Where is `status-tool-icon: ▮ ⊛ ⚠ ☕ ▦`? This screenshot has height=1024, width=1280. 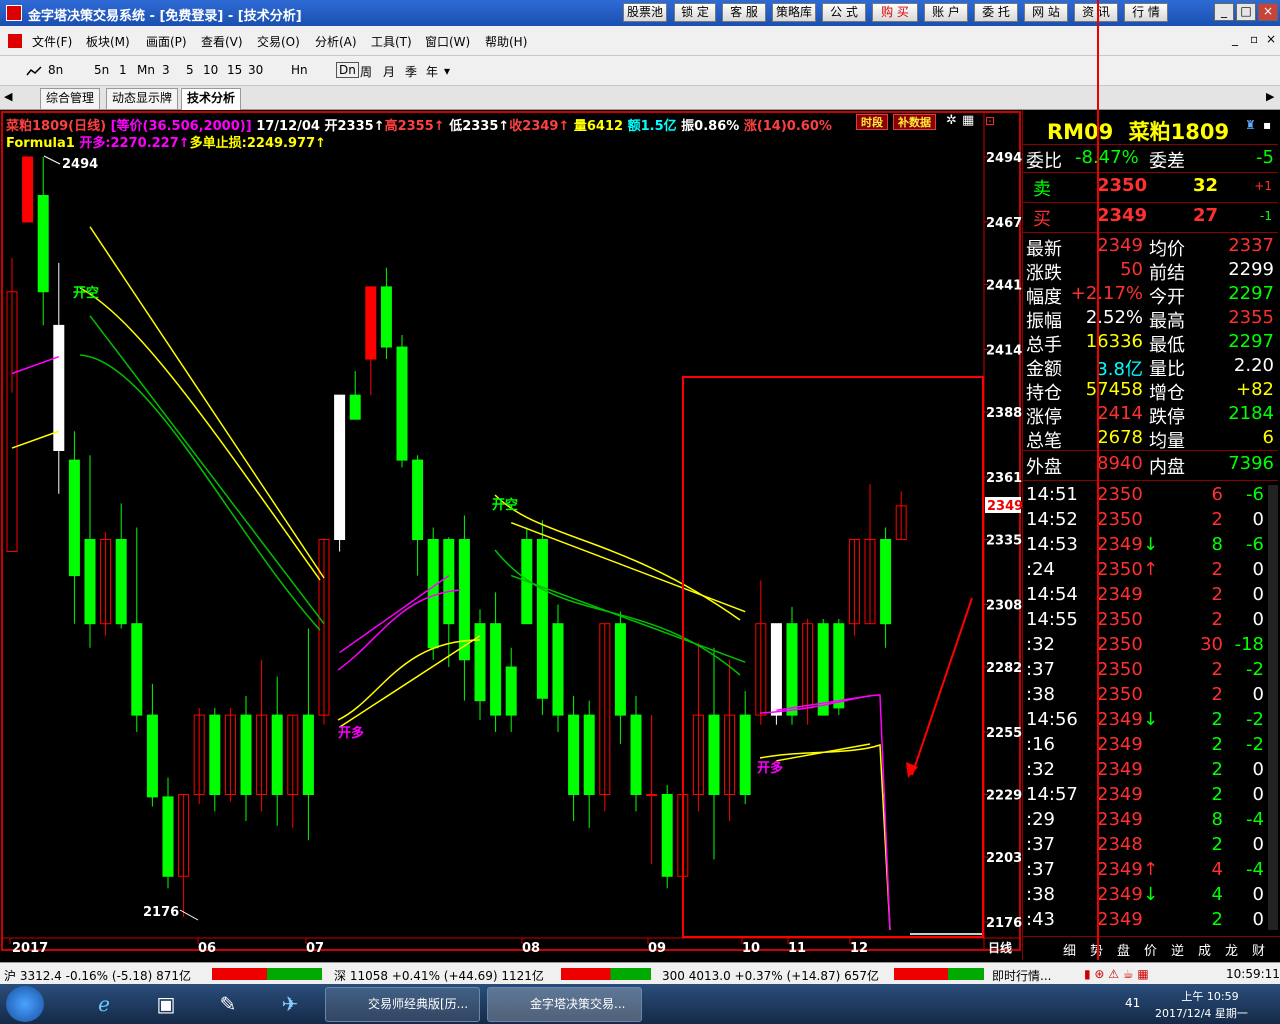 status-tool-icon: ▮ ⊛ ⚠ ☕ ▦ is located at coordinates (1116, 974).